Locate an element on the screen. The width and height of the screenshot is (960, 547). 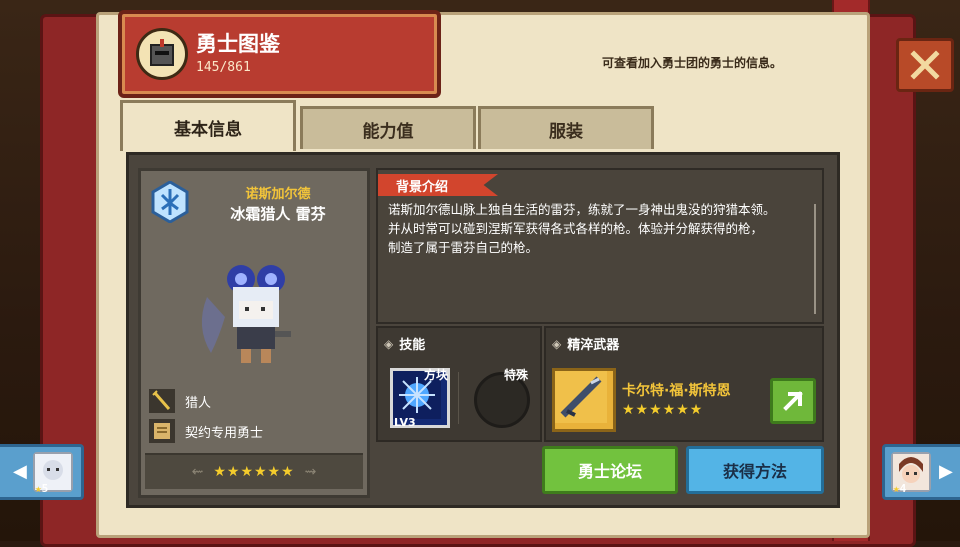
weapon-label: 精淬武器 is located at coordinates (593, 345).